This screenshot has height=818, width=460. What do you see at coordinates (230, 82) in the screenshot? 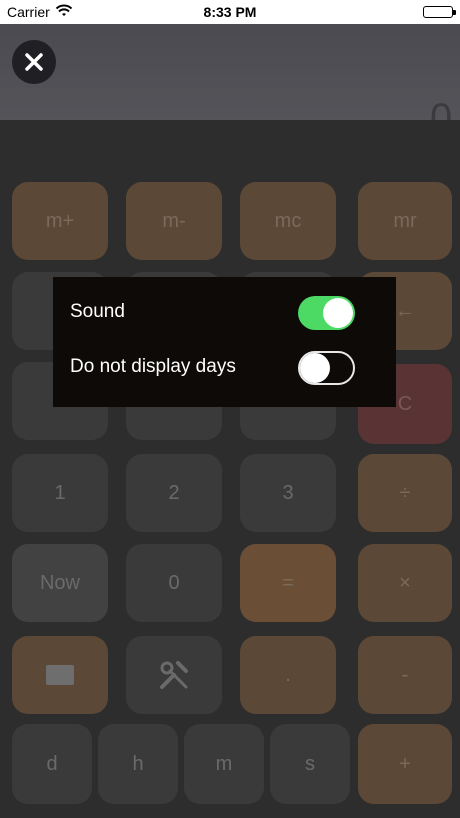
I see `calculator-display: 0` at bounding box center [230, 82].